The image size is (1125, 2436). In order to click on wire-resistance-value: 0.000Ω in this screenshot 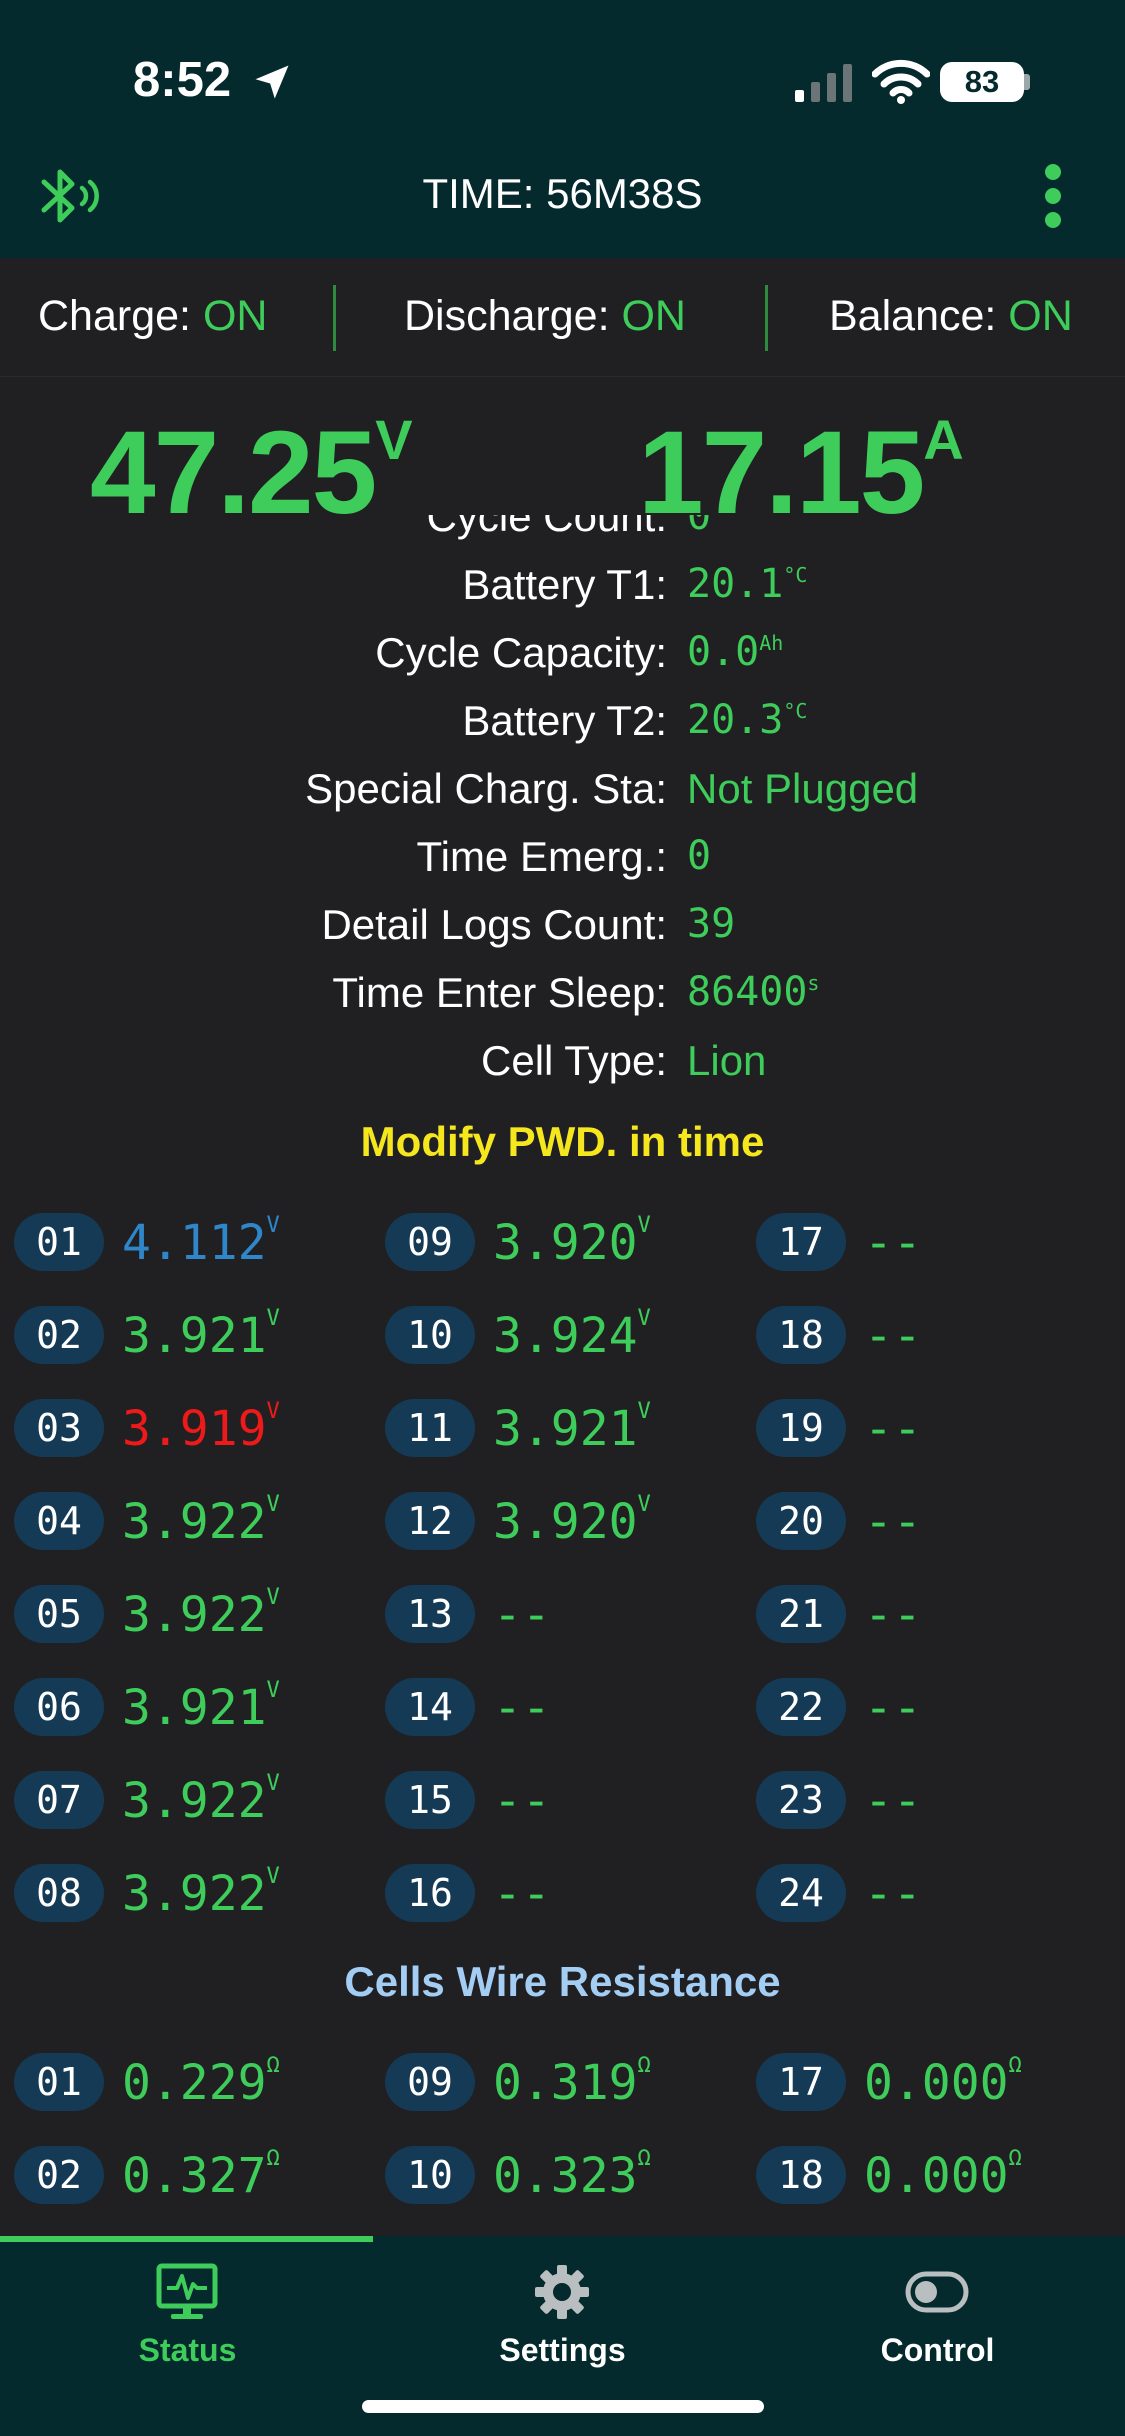, I will do `click(943, 2082)`.